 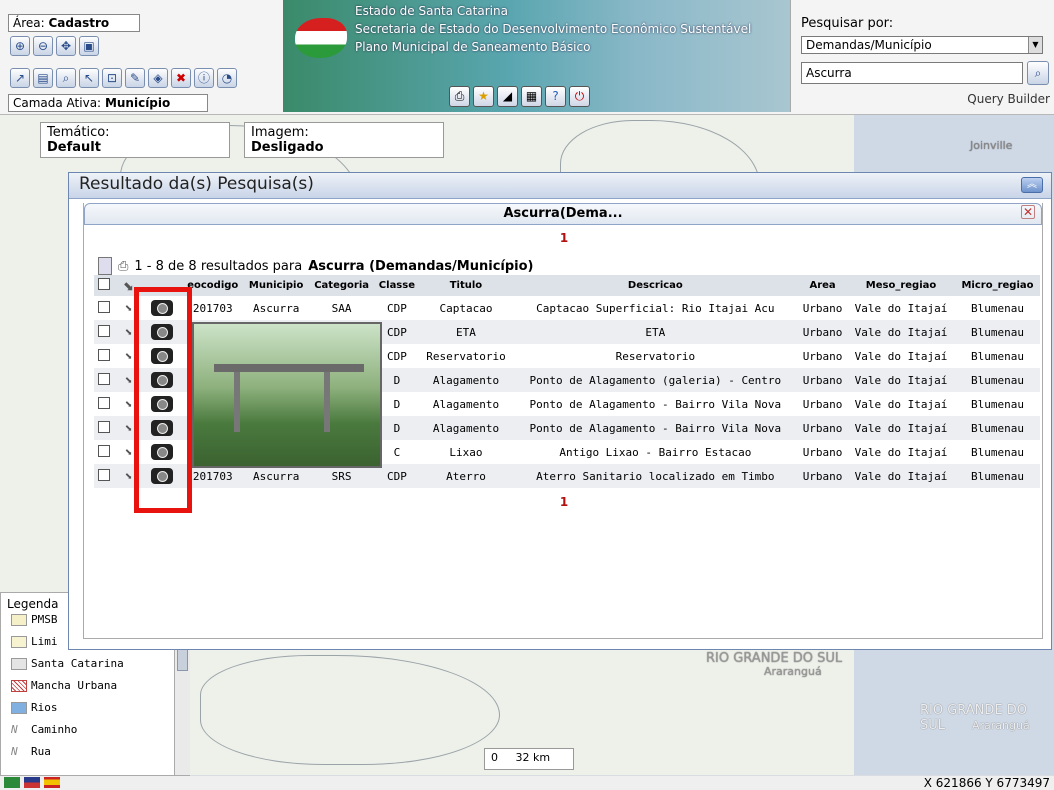 What do you see at coordinates (564, 238) in the screenshot?
I see `page-number-top: 1` at bounding box center [564, 238].